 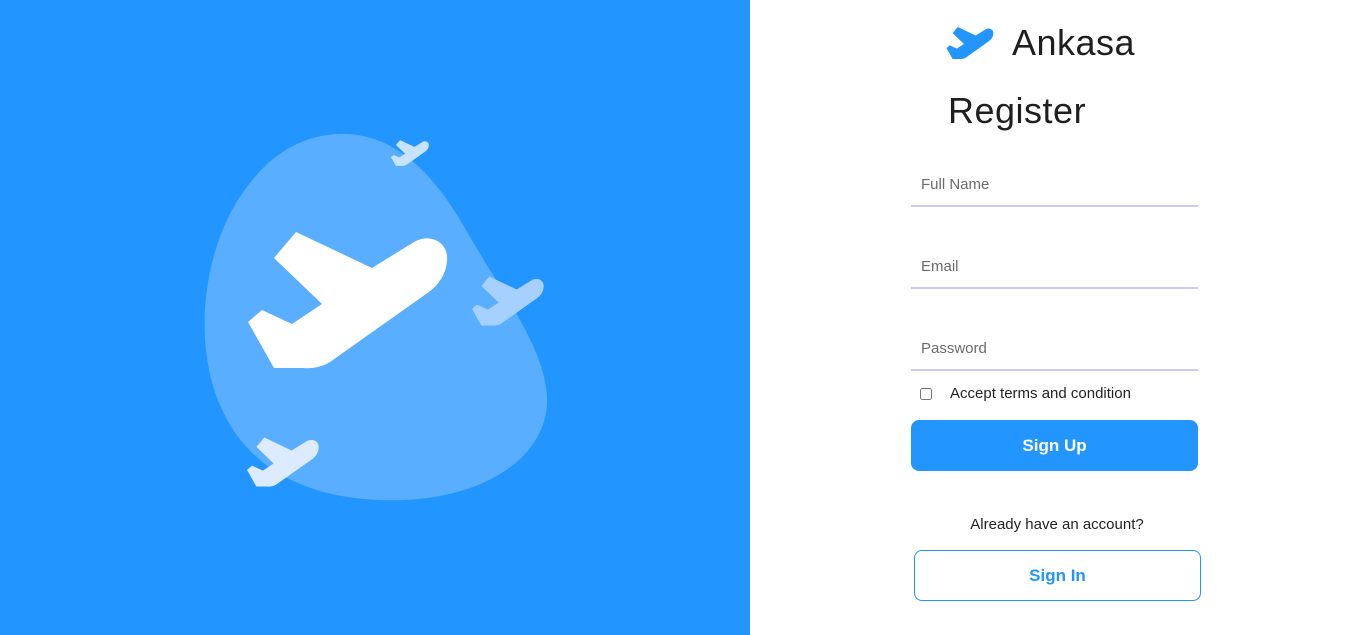 I want to click on password-field, so click(x=1054, y=349).